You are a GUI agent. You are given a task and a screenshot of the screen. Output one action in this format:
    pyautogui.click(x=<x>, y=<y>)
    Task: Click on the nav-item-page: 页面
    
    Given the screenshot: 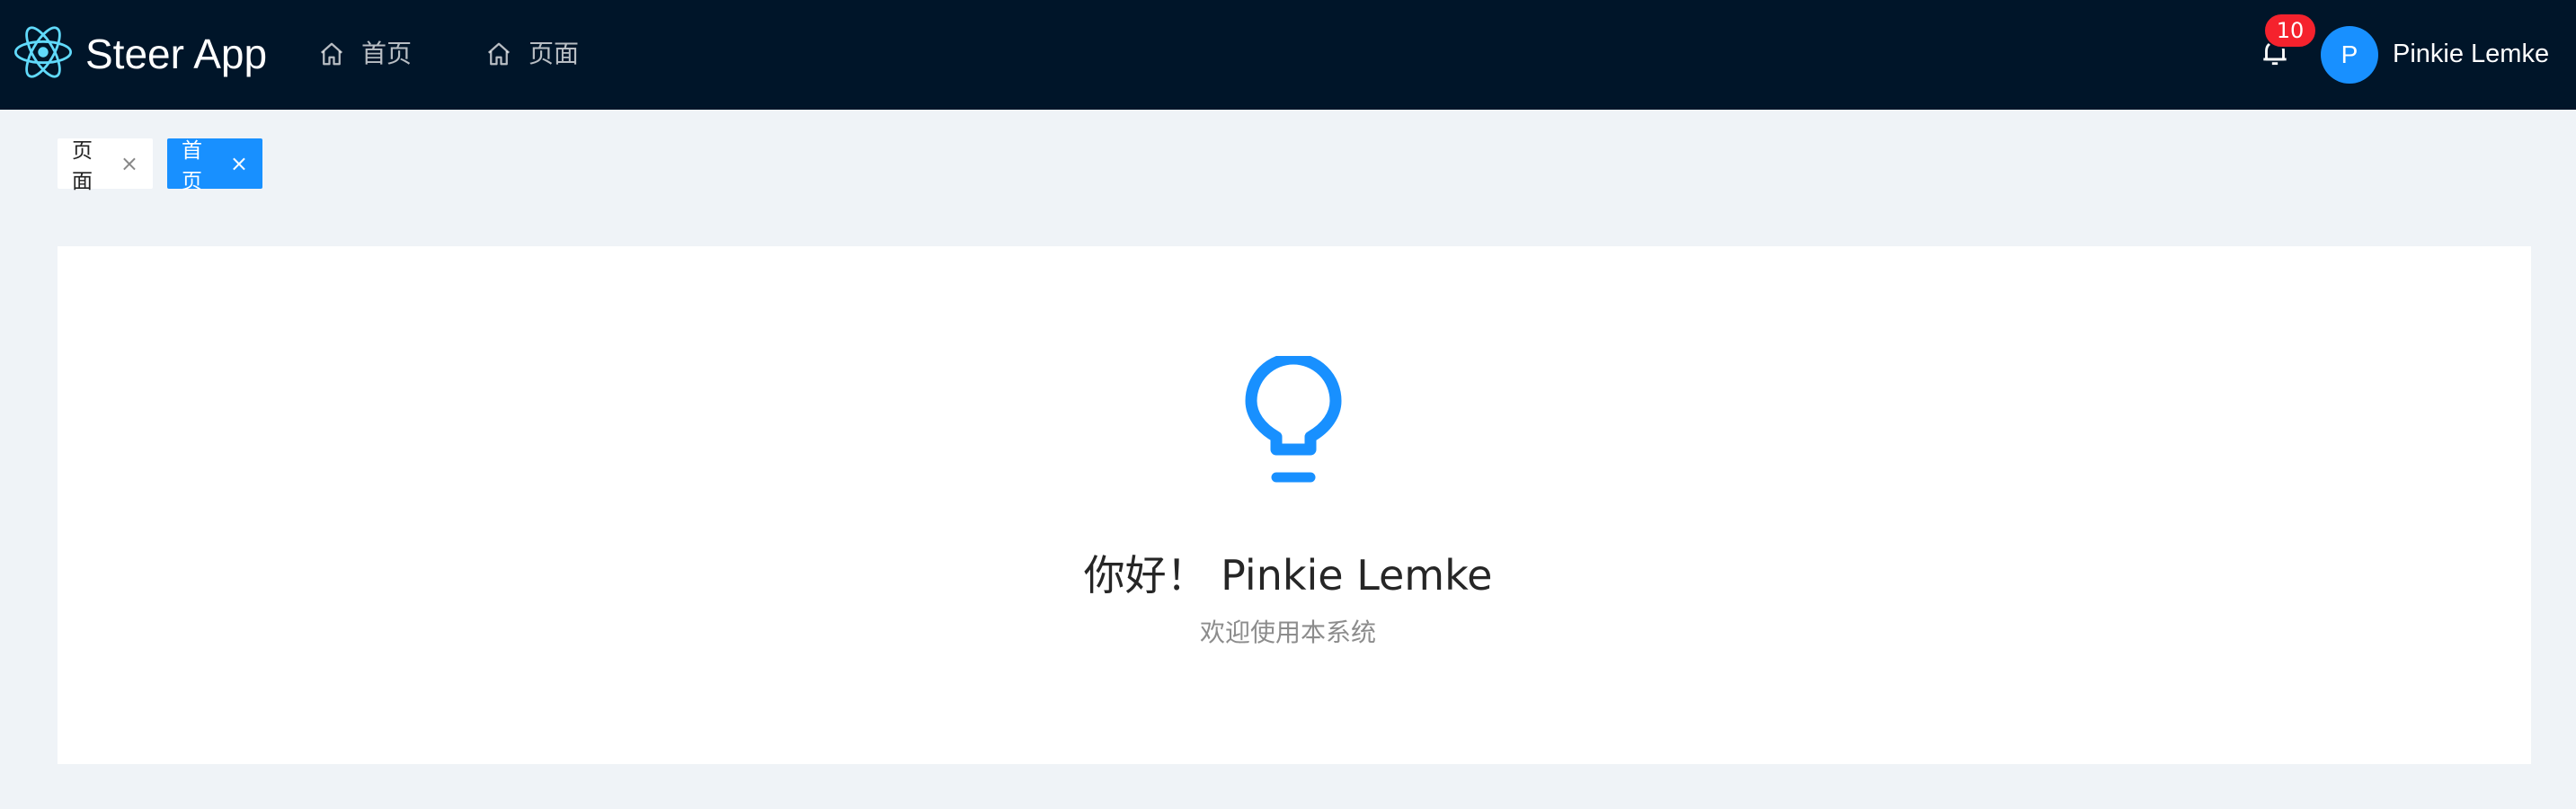 What is the action you would take?
    pyautogui.click(x=532, y=54)
    